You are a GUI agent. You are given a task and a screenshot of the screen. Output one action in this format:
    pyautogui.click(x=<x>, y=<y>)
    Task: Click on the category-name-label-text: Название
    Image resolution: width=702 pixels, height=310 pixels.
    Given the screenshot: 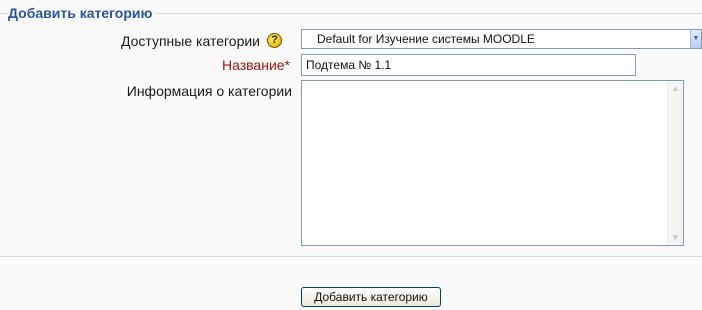 What is the action you would take?
    pyautogui.click(x=253, y=65)
    